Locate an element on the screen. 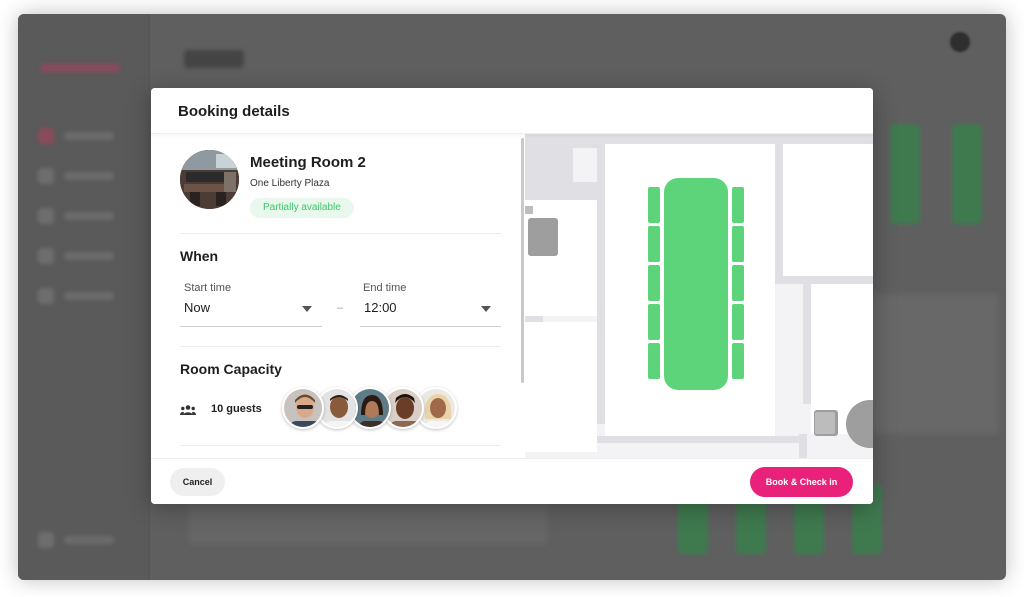  modal-footer: Cancel Book & Check in is located at coordinates (512, 481).